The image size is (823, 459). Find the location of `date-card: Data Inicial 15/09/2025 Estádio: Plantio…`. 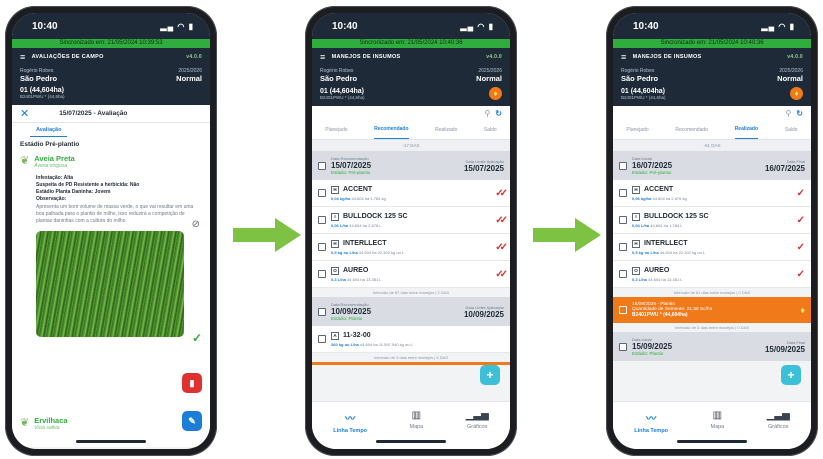

date-card: Data Inicial 15/09/2025 Estádio: Plantio… is located at coordinates (712, 346).